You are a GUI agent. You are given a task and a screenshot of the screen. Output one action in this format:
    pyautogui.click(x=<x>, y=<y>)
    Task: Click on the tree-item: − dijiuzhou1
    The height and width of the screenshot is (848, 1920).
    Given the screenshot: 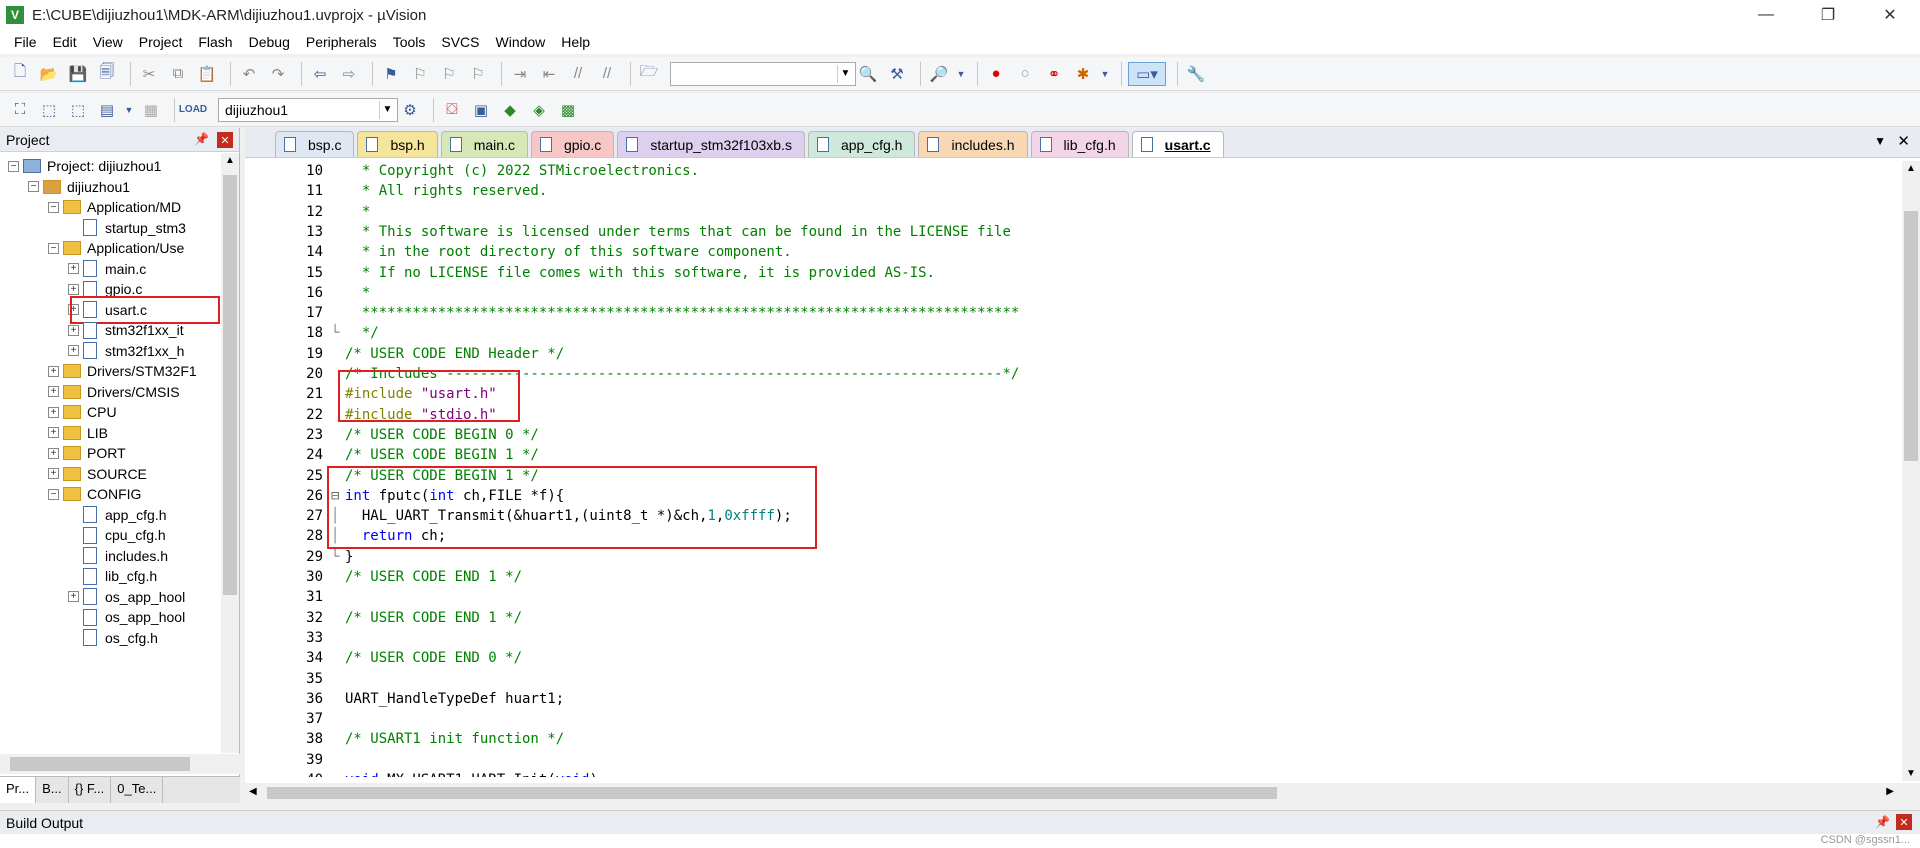 What is the action you would take?
    pyautogui.click(x=79, y=187)
    